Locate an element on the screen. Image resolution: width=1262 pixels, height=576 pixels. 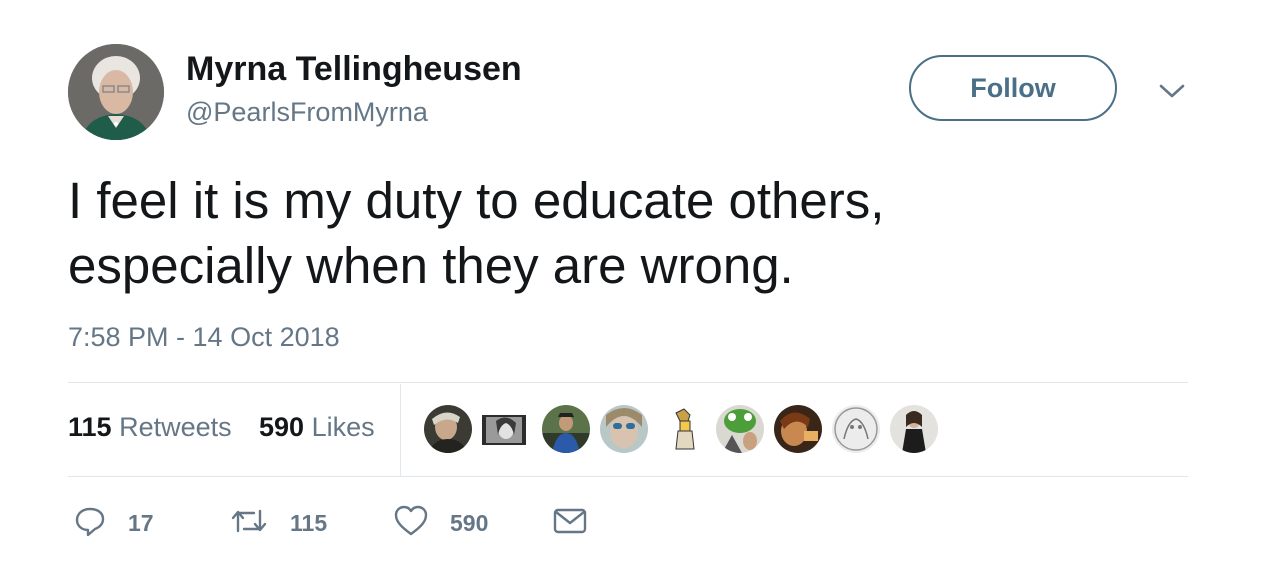
tweet-timestamp: 7:58 PM - 14 Oct 2018 is located at coordinates (204, 337).